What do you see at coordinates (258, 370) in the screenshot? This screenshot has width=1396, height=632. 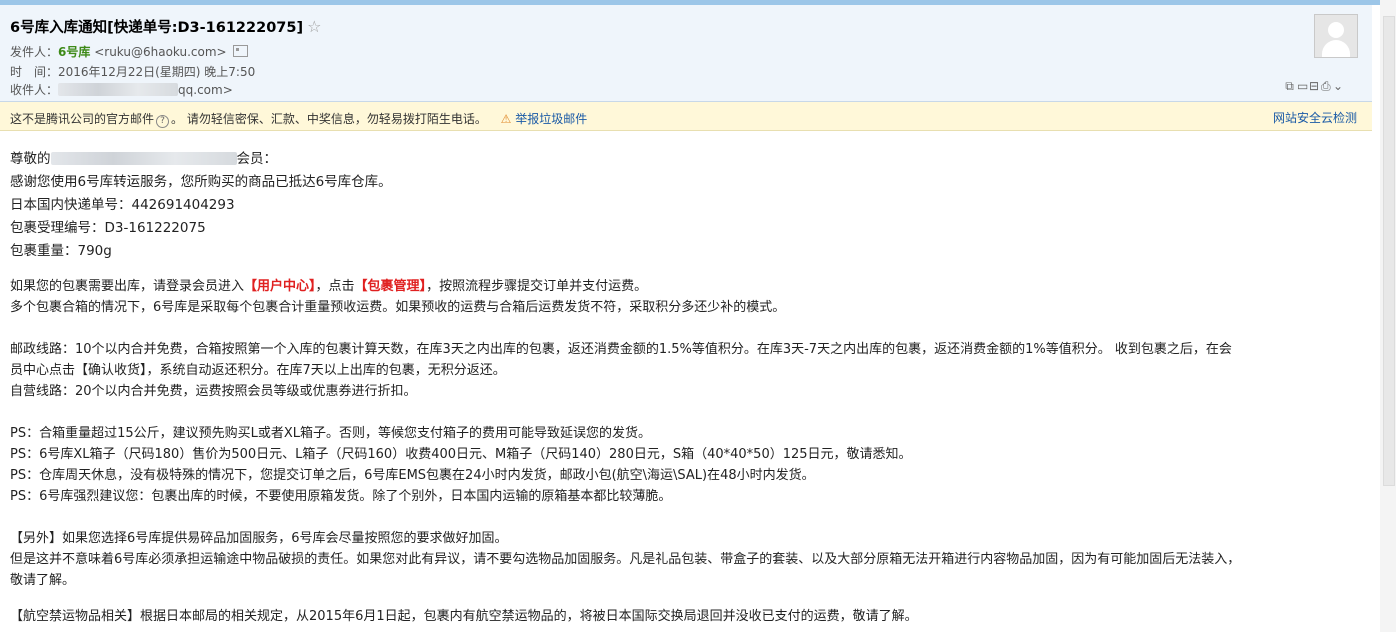 I see `postal-route-line-2: 员中心点击【确认收货】，系统自动返还积分。在库7天以上出库的包裹，无积分返还。` at bounding box center [258, 370].